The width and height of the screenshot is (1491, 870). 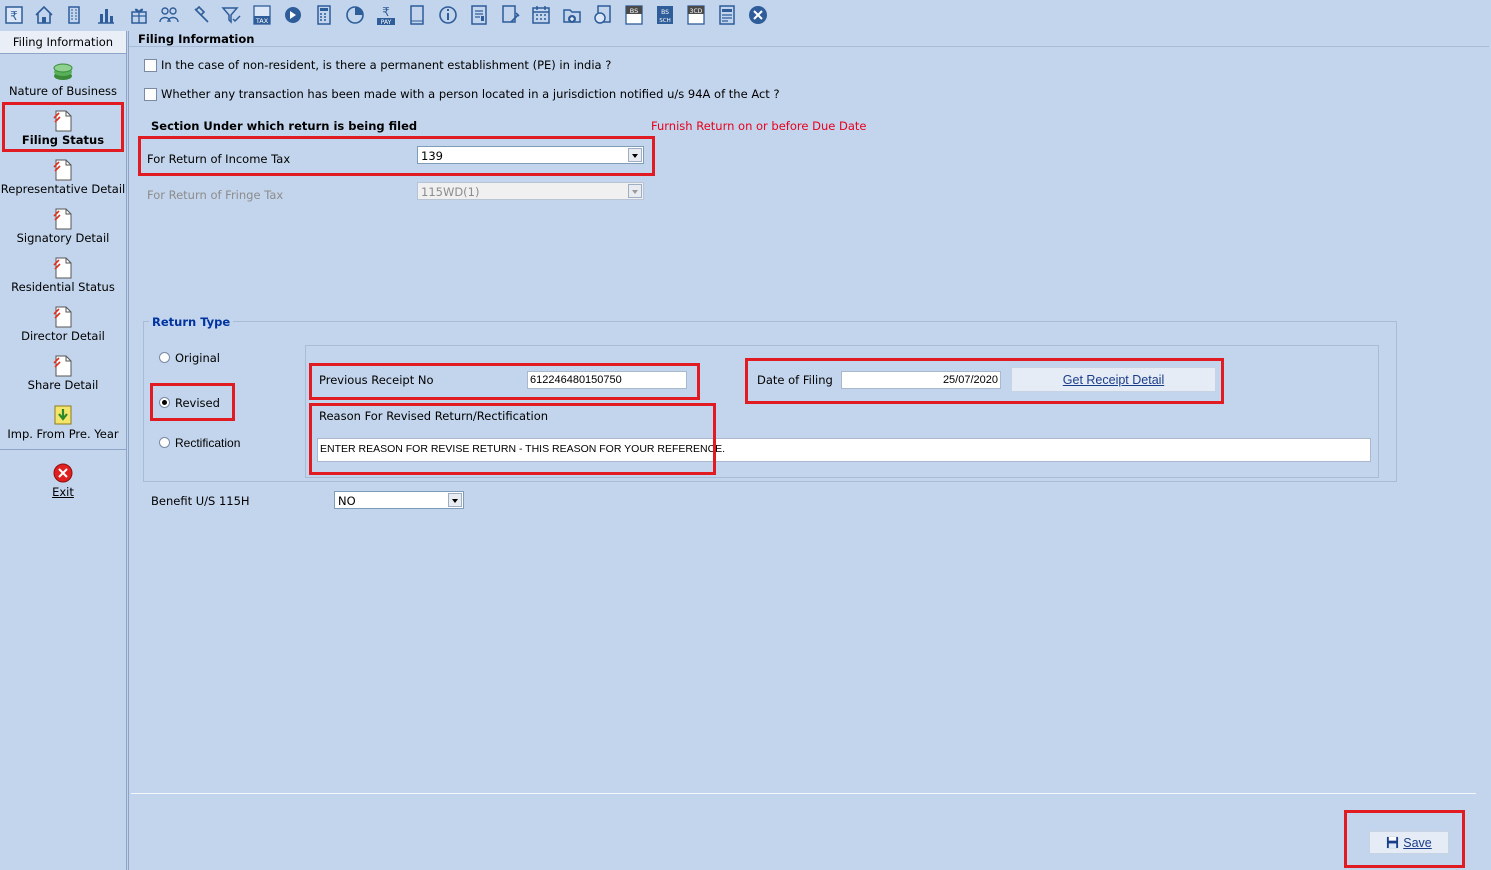 I want to click on sidebar-item-label: Imp. From Pre. Year, so click(x=63, y=434).